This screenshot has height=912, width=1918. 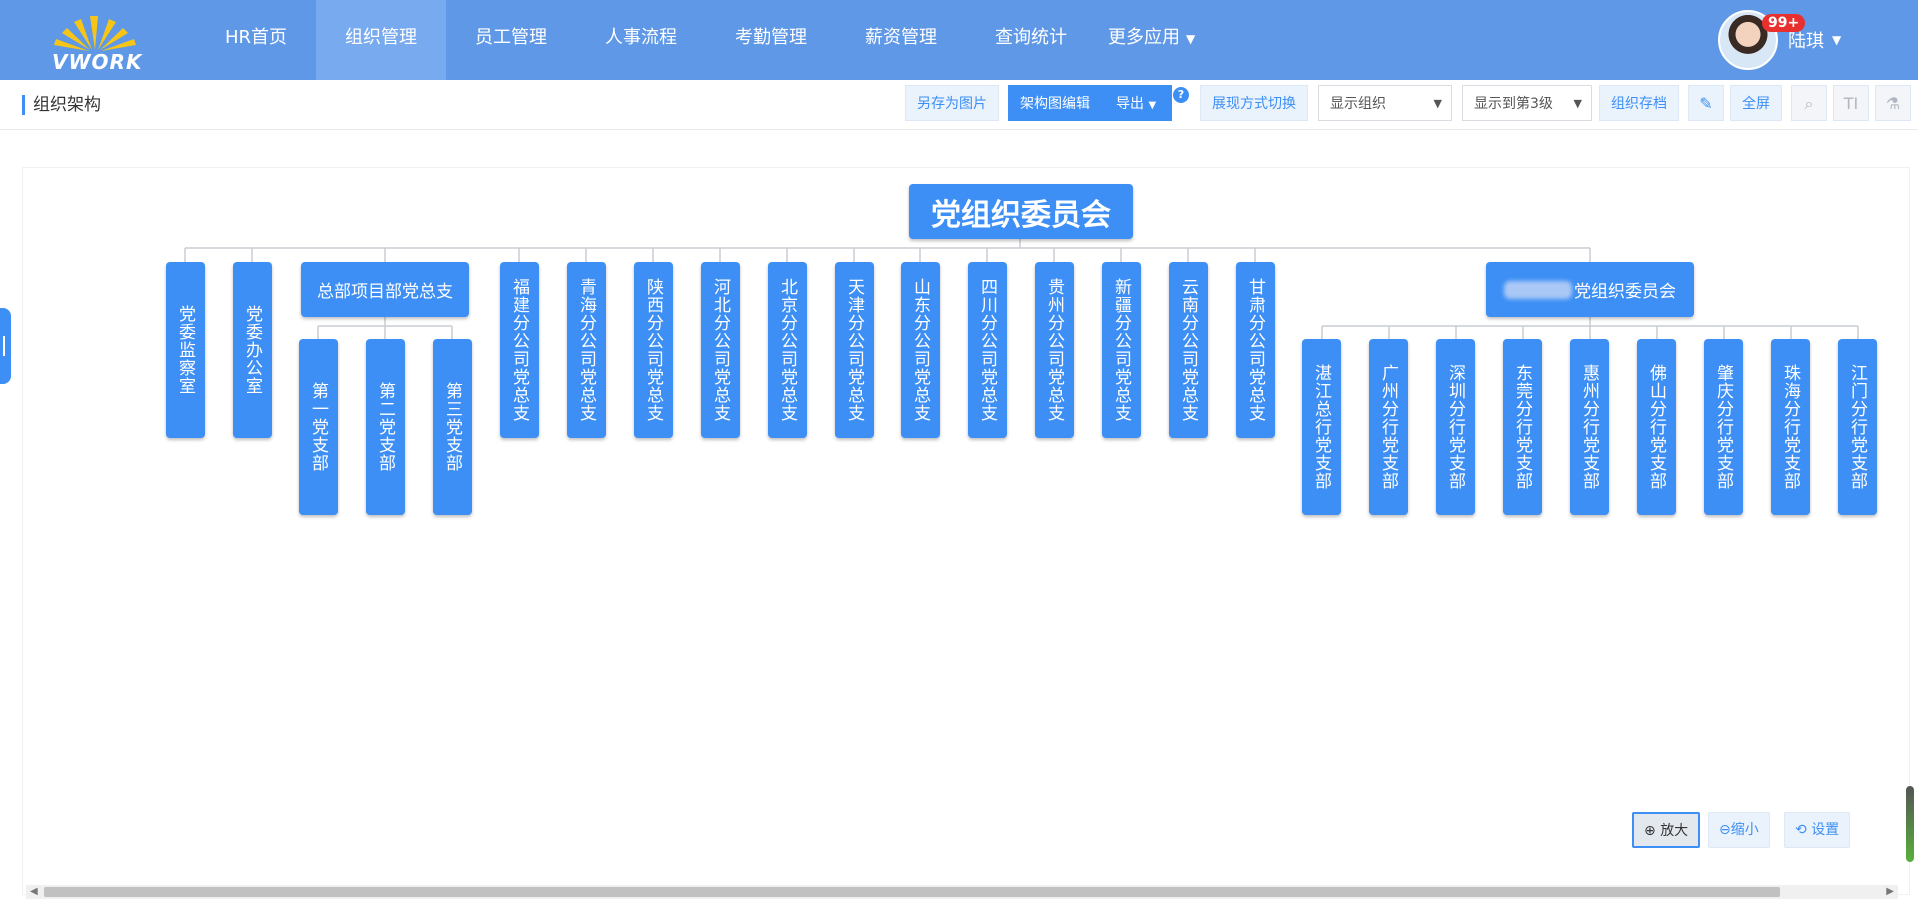 What do you see at coordinates (586, 350) in the screenshot?
I see `org-node-level2: 青海分公司党总支` at bounding box center [586, 350].